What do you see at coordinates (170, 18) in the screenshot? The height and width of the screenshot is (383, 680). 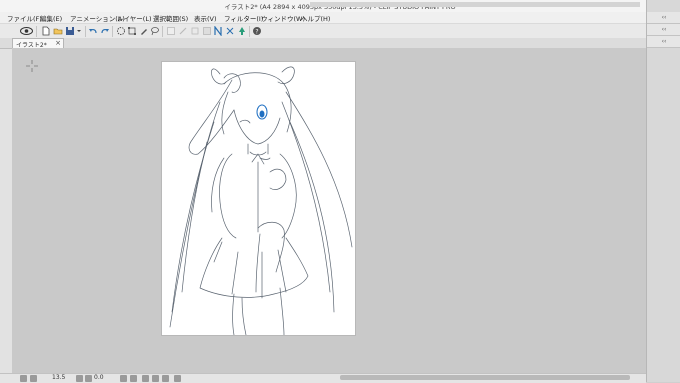 I see `menu-selection: 選択範囲(S)` at bounding box center [170, 18].